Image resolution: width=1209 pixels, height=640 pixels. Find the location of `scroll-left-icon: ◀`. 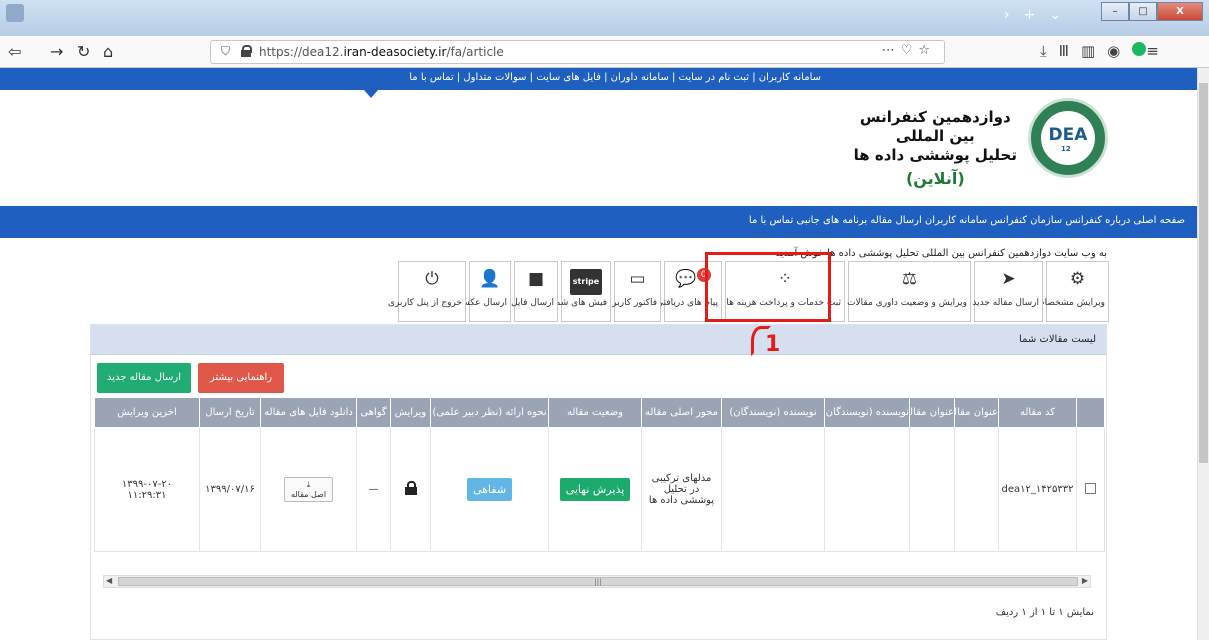

scroll-left-icon: ◀ is located at coordinates (109, 580).